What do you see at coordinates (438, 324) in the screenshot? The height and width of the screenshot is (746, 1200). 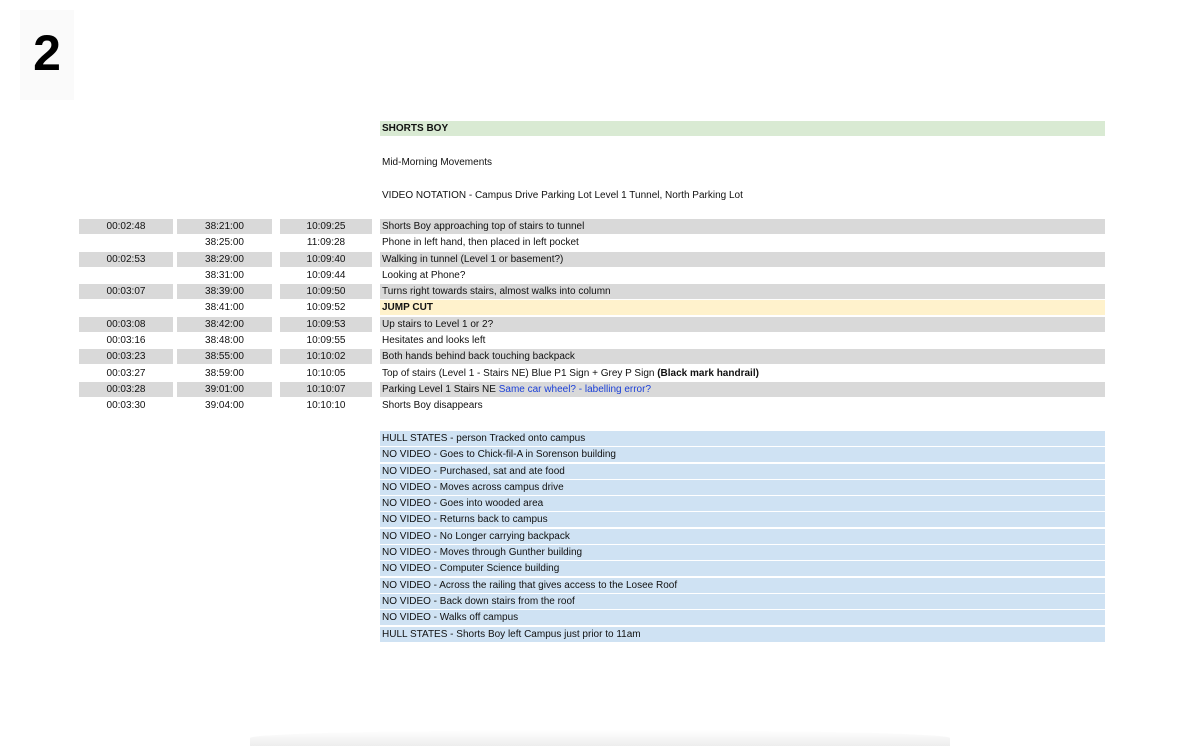 I see `description-text: Up stairs to Level 1 or 2?` at bounding box center [438, 324].